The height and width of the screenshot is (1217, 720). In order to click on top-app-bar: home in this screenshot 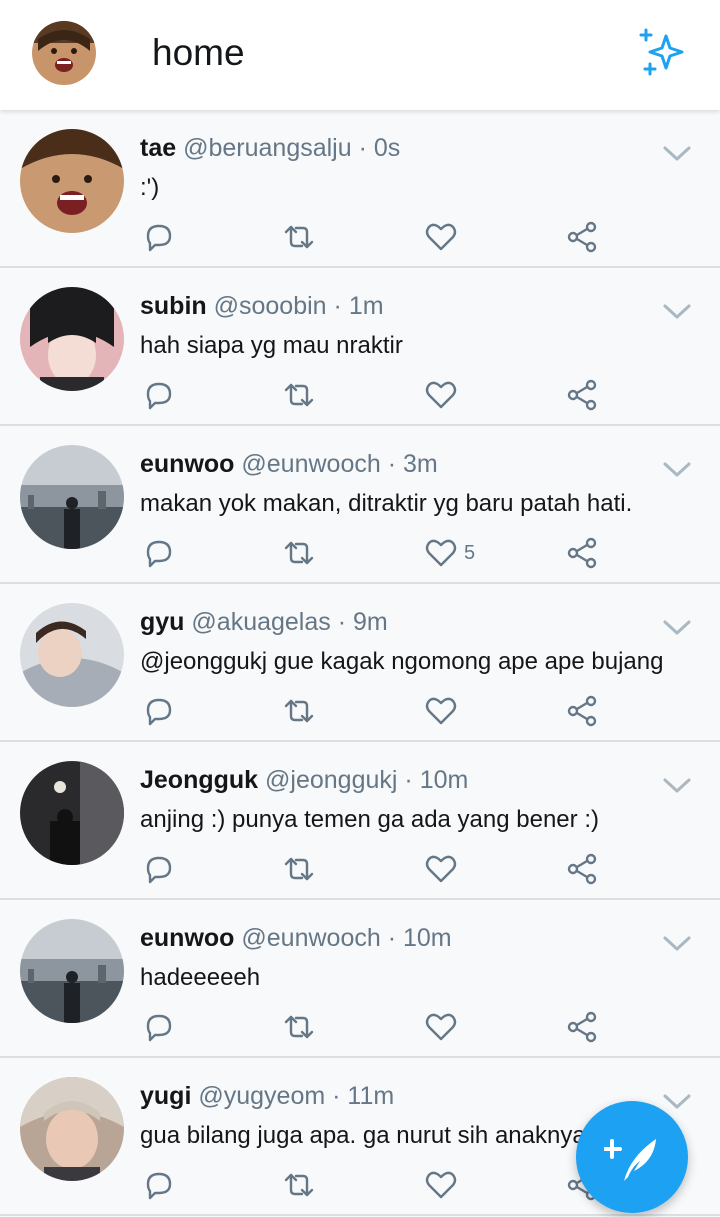, I will do `click(360, 55)`.